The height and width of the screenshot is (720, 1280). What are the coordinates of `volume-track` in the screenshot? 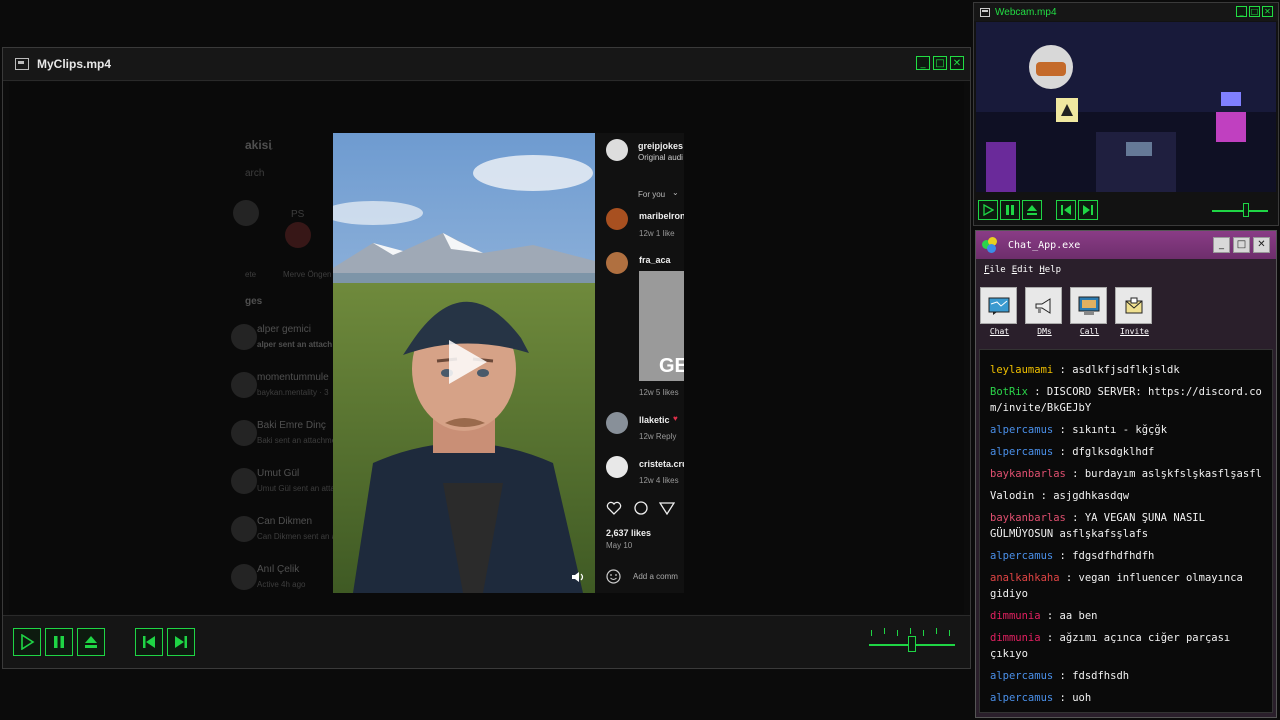 It's located at (1240, 211).